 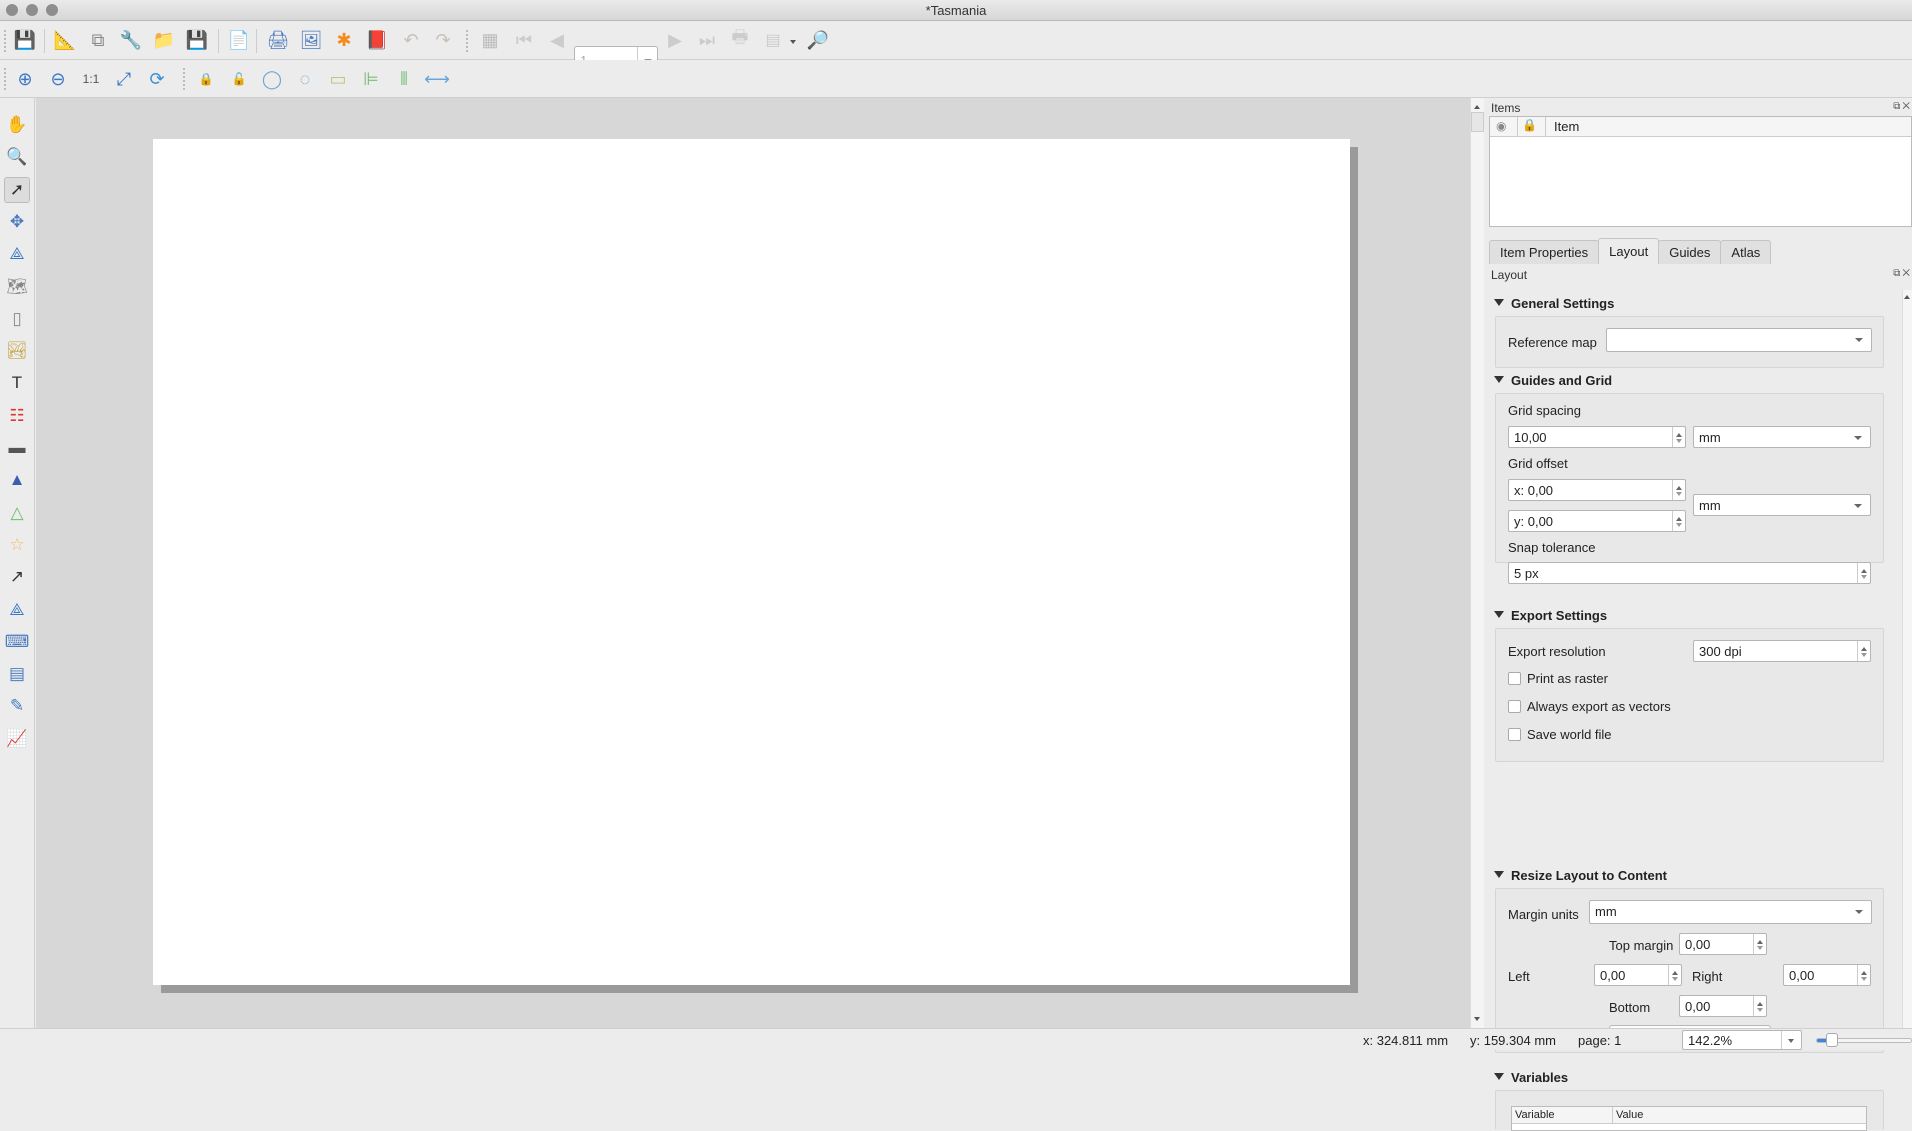 I want to click on print-atlas-icon: 🖶, so click(x=740, y=40).